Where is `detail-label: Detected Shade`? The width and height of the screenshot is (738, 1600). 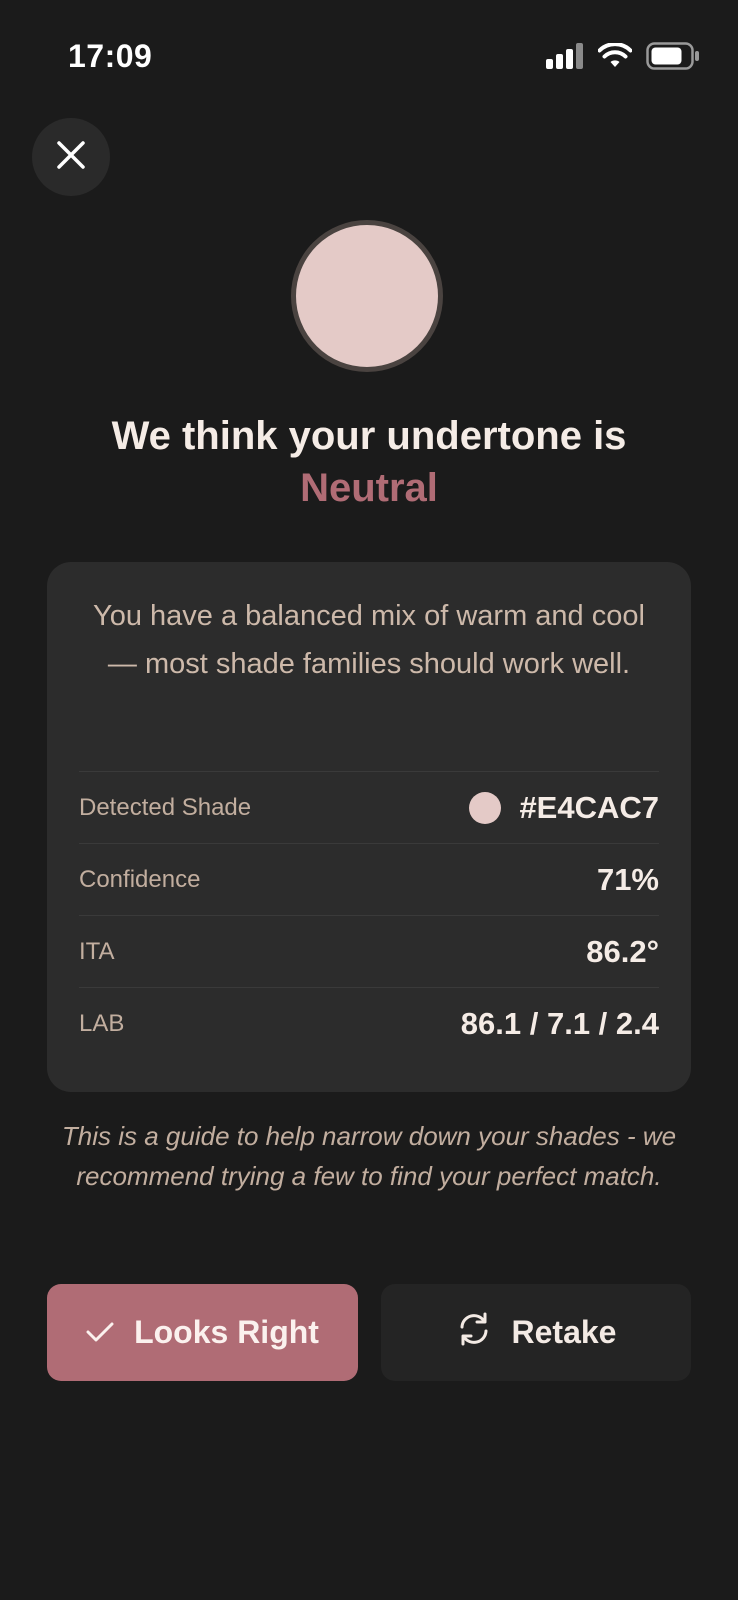 detail-label: Detected Shade is located at coordinates (165, 807).